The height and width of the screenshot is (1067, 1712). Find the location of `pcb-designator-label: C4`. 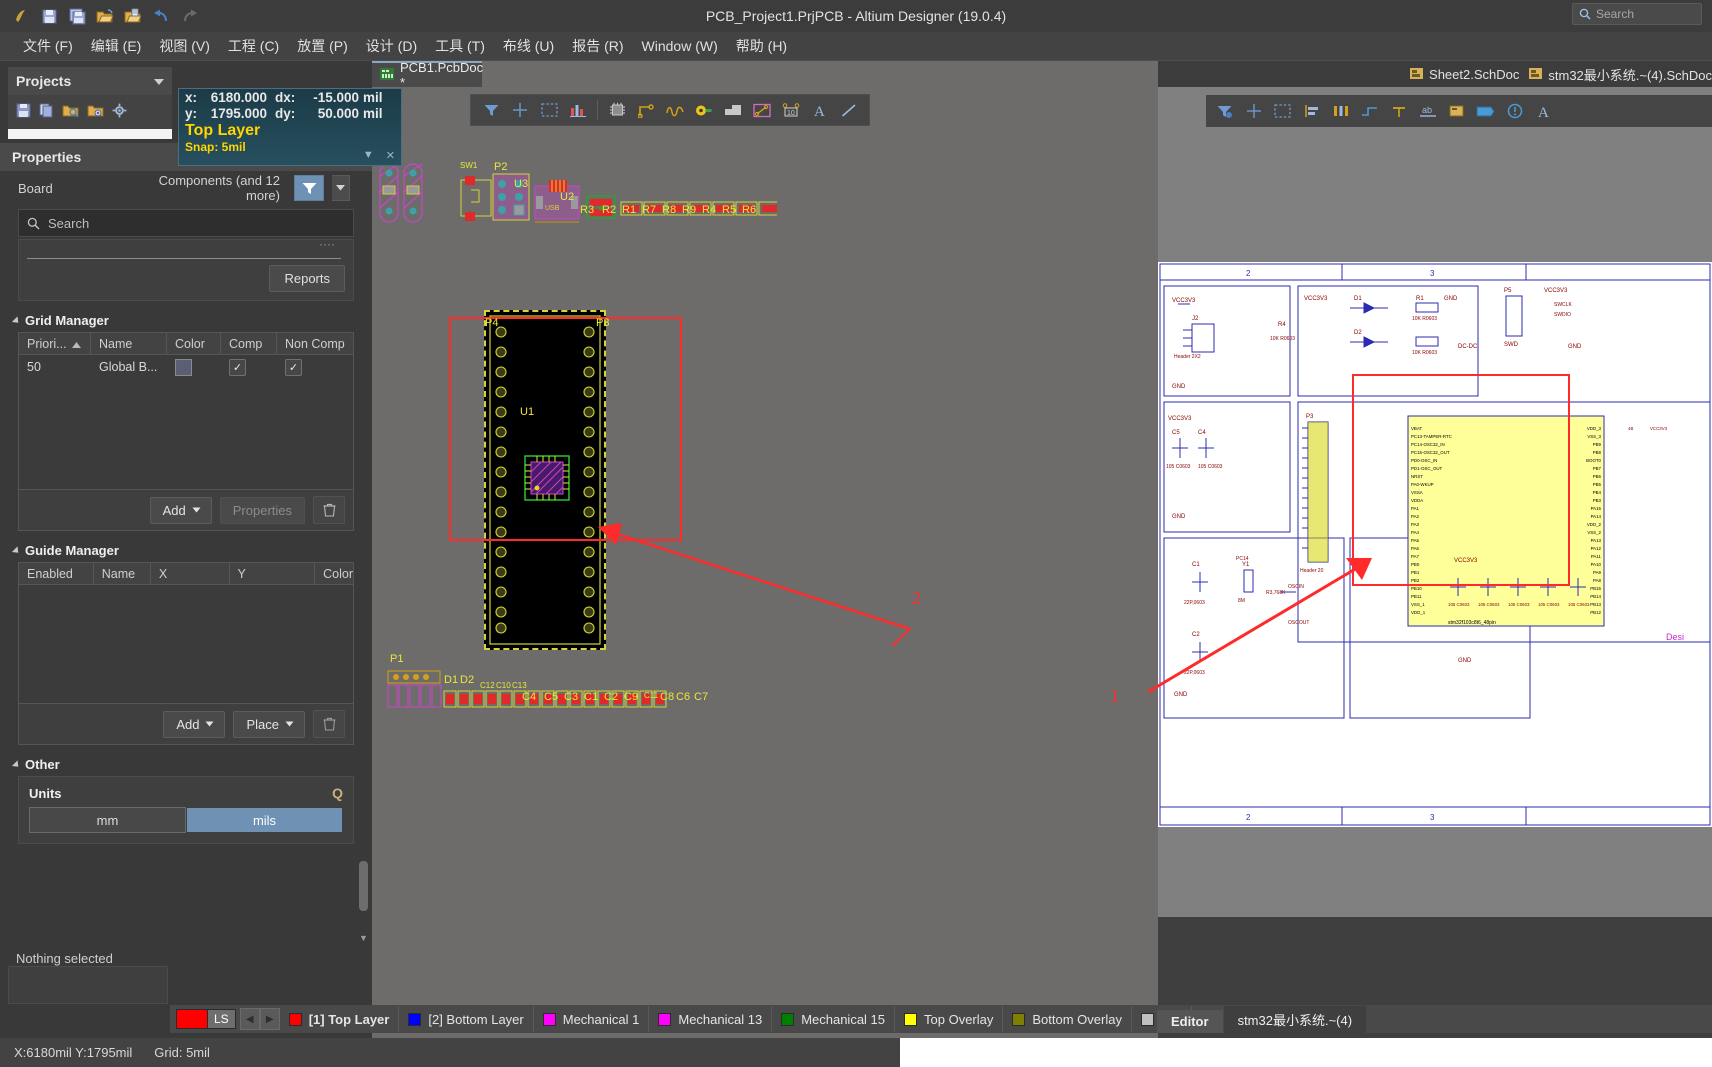

pcb-designator-label: C4 is located at coordinates (529, 697).